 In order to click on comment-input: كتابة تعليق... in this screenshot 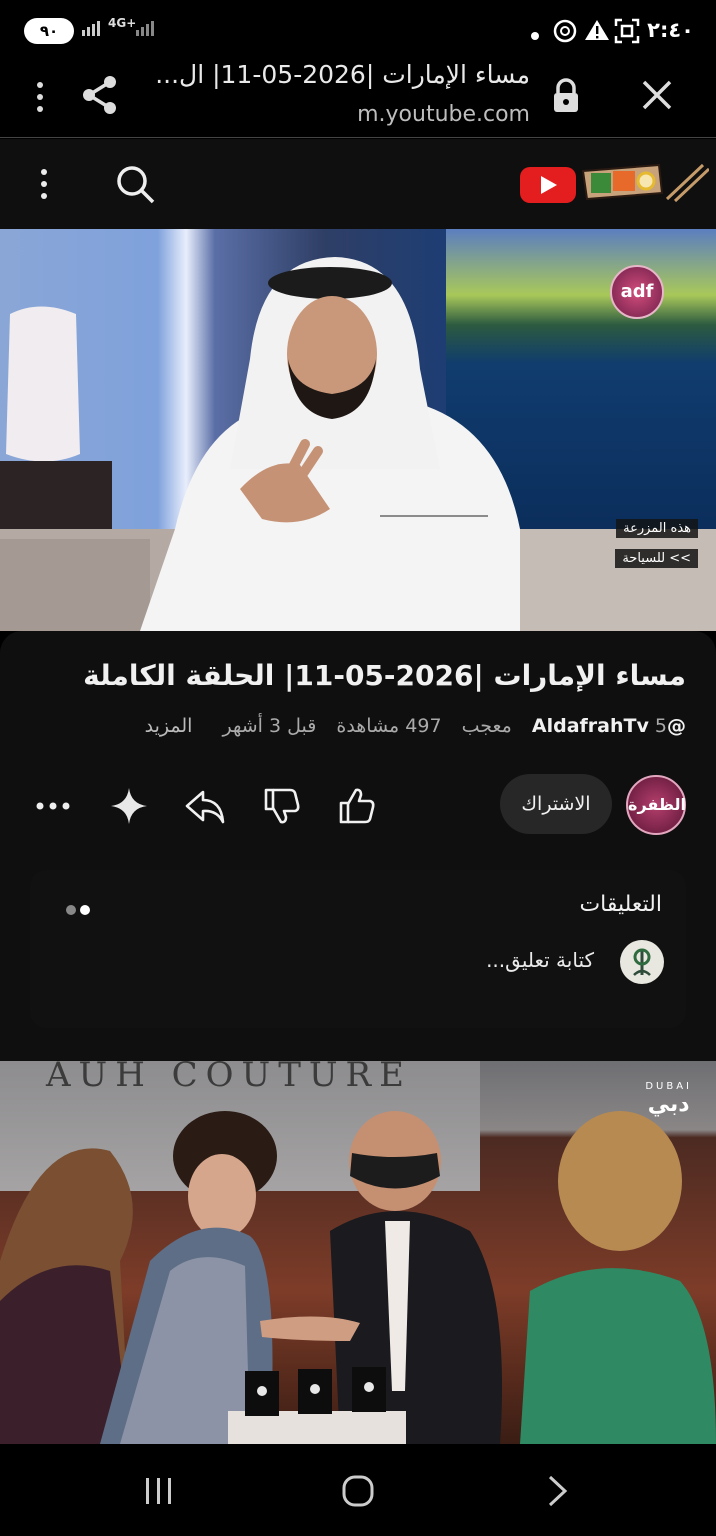, I will do `click(540, 960)`.